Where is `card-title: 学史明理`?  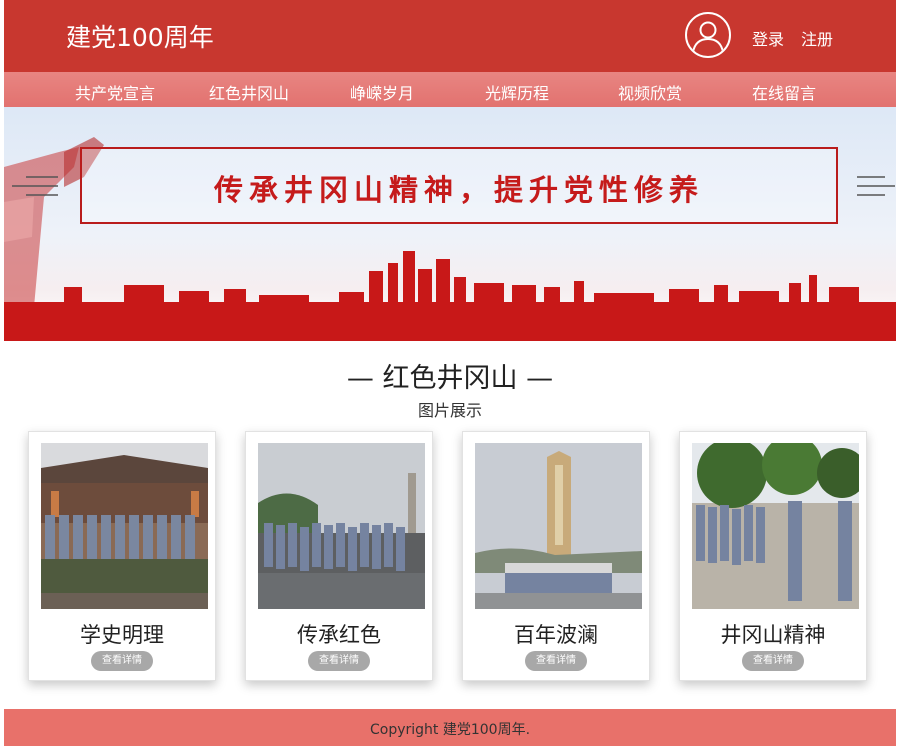 card-title: 学史明理 is located at coordinates (122, 635).